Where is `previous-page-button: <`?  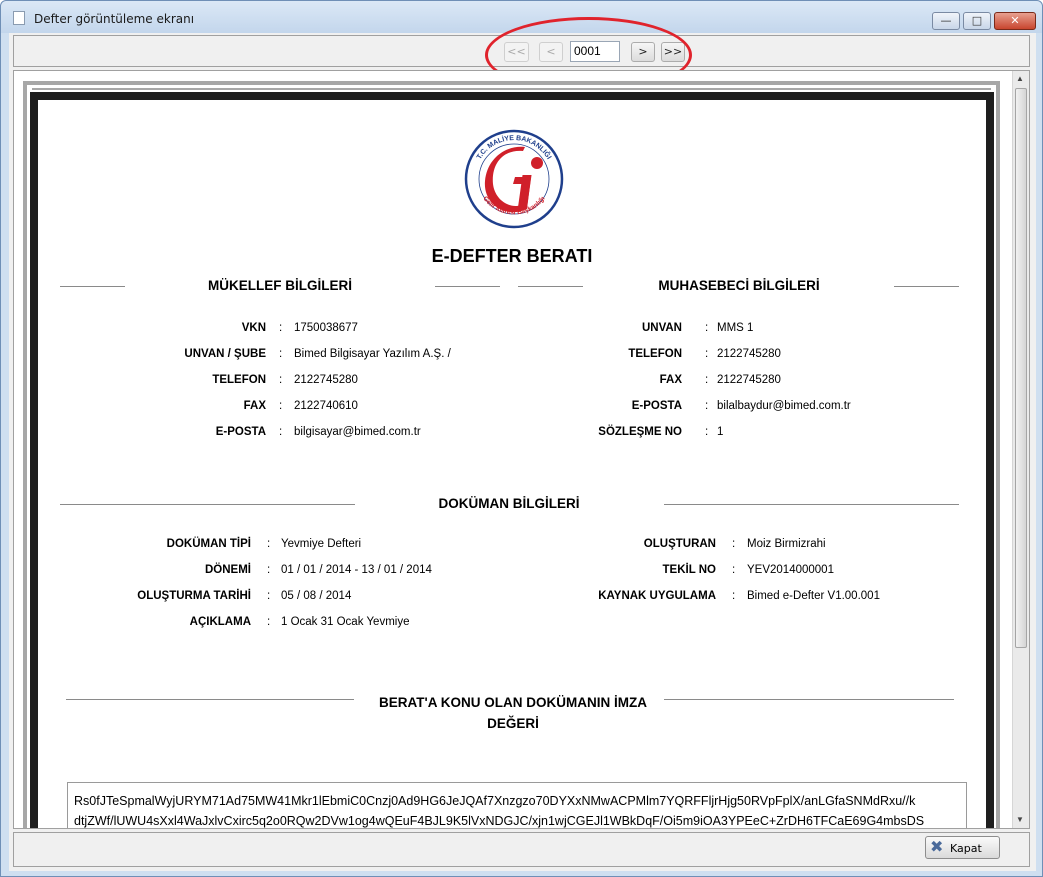 previous-page-button: < is located at coordinates (551, 52).